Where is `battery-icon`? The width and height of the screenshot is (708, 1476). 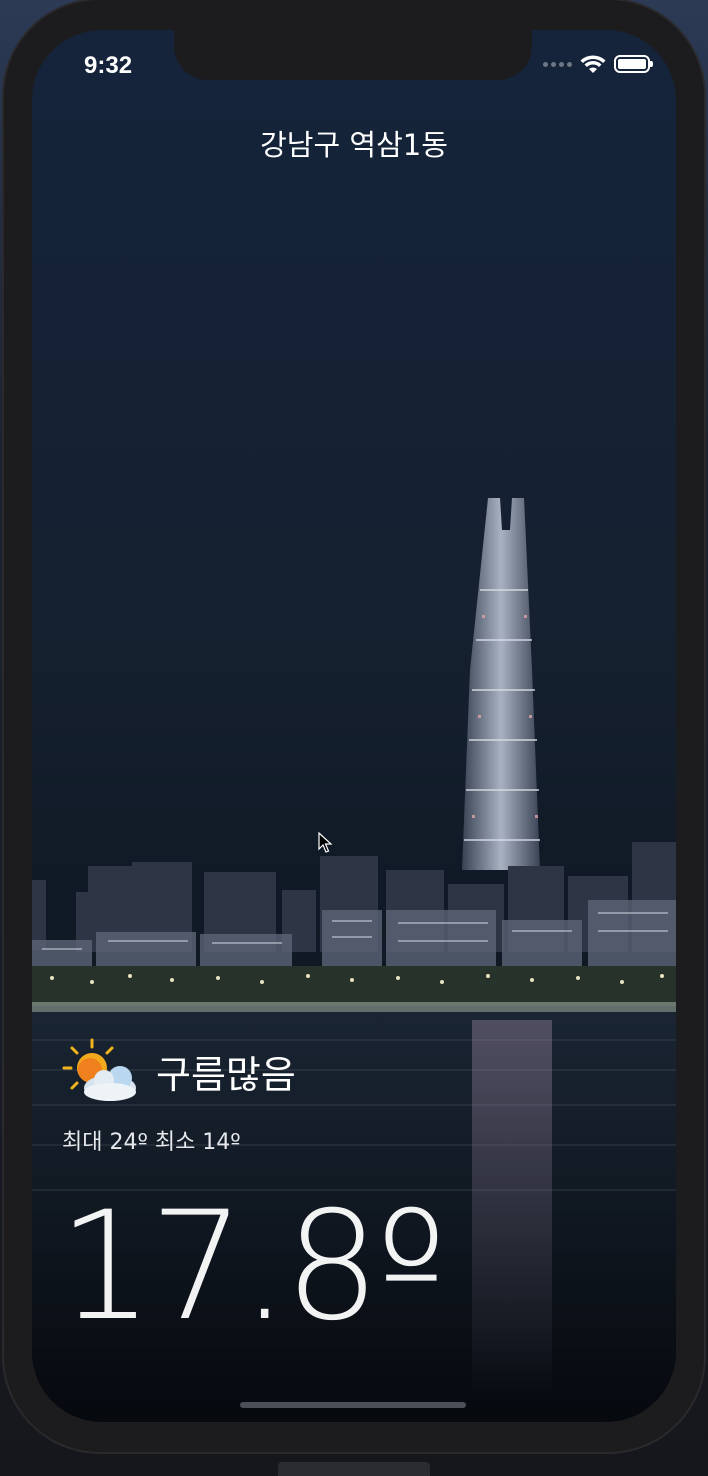 battery-icon is located at coordinates (633, 64).